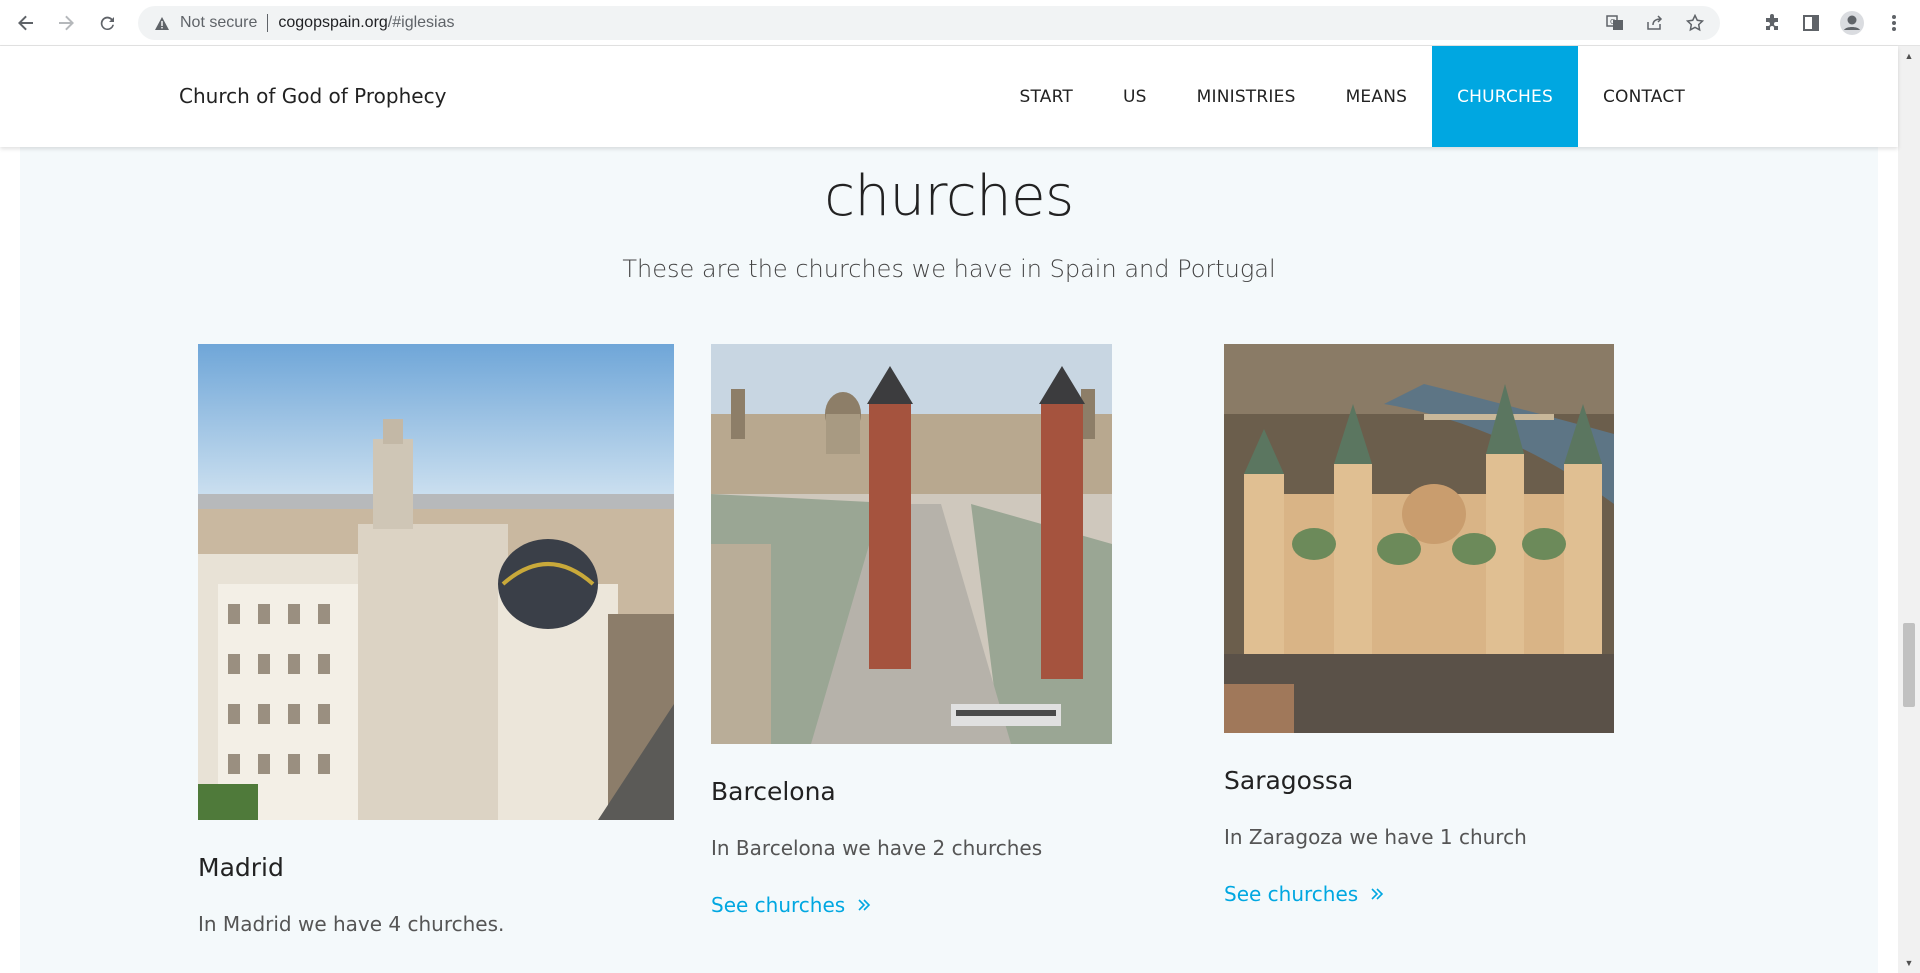  I want to click on profile-avatar-icon, so click(1852, 23).